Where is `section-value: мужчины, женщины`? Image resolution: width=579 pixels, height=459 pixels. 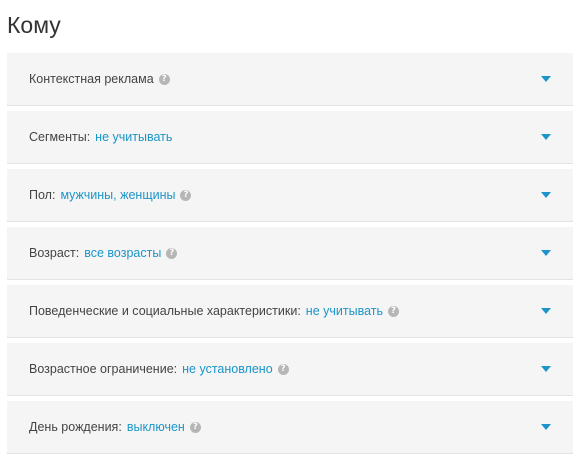 section-value: мужчины, женщины is located at coordinates (117, 195).